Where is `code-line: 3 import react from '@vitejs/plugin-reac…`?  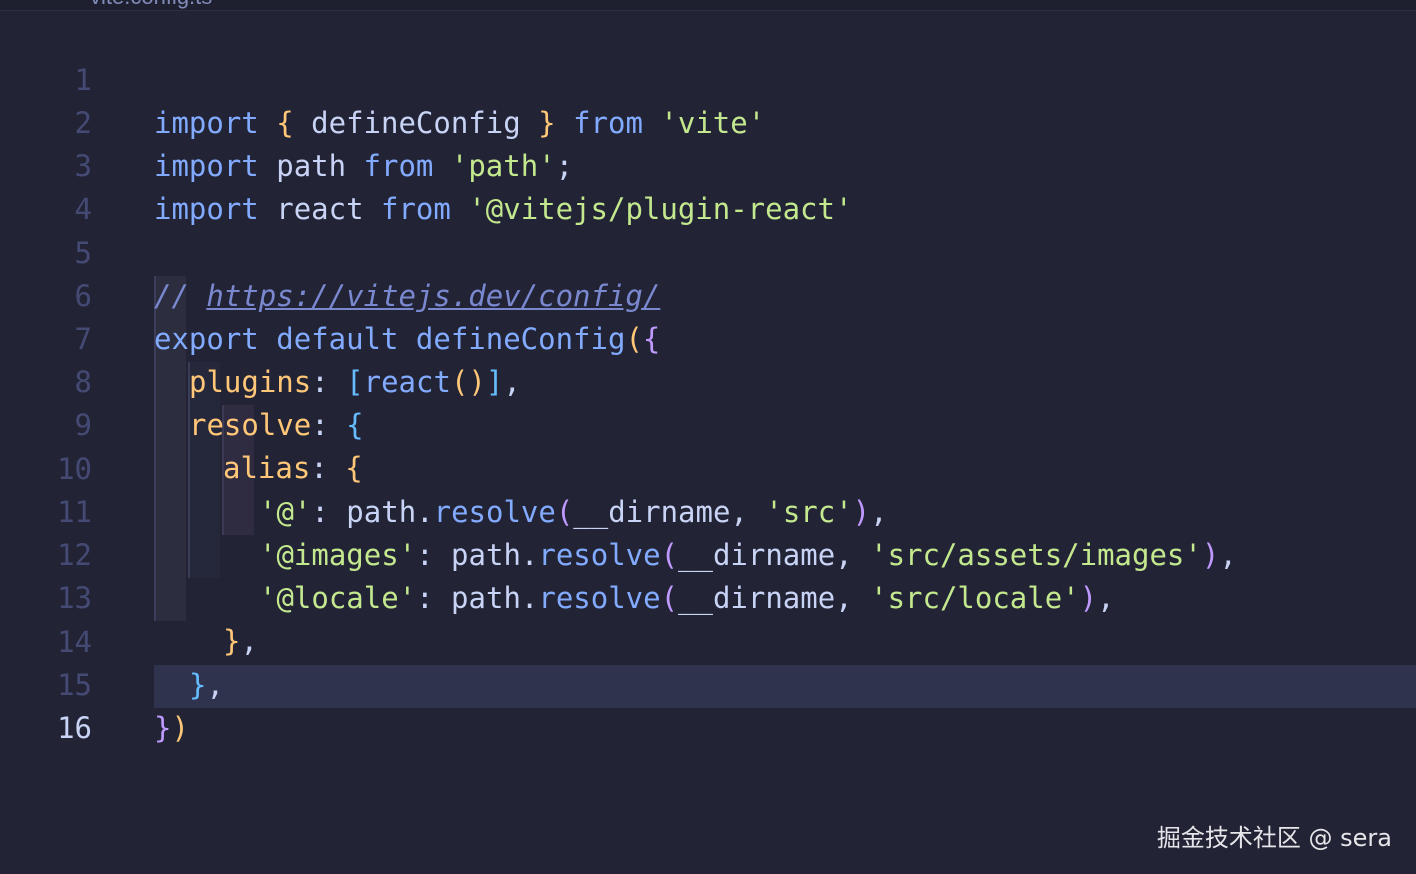
code-line: 3 import react from '@vitejs/plugin-reac… is located at coordinates (708, 164).